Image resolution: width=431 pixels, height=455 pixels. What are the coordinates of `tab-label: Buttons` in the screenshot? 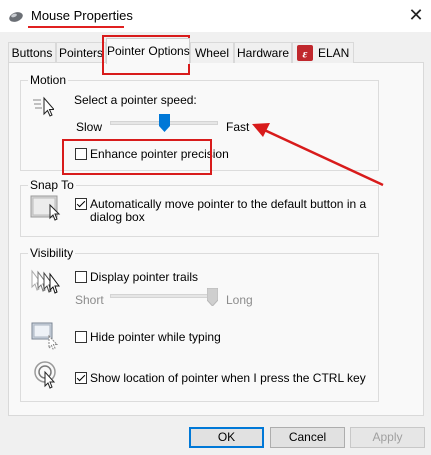 It's located at (32, 53).